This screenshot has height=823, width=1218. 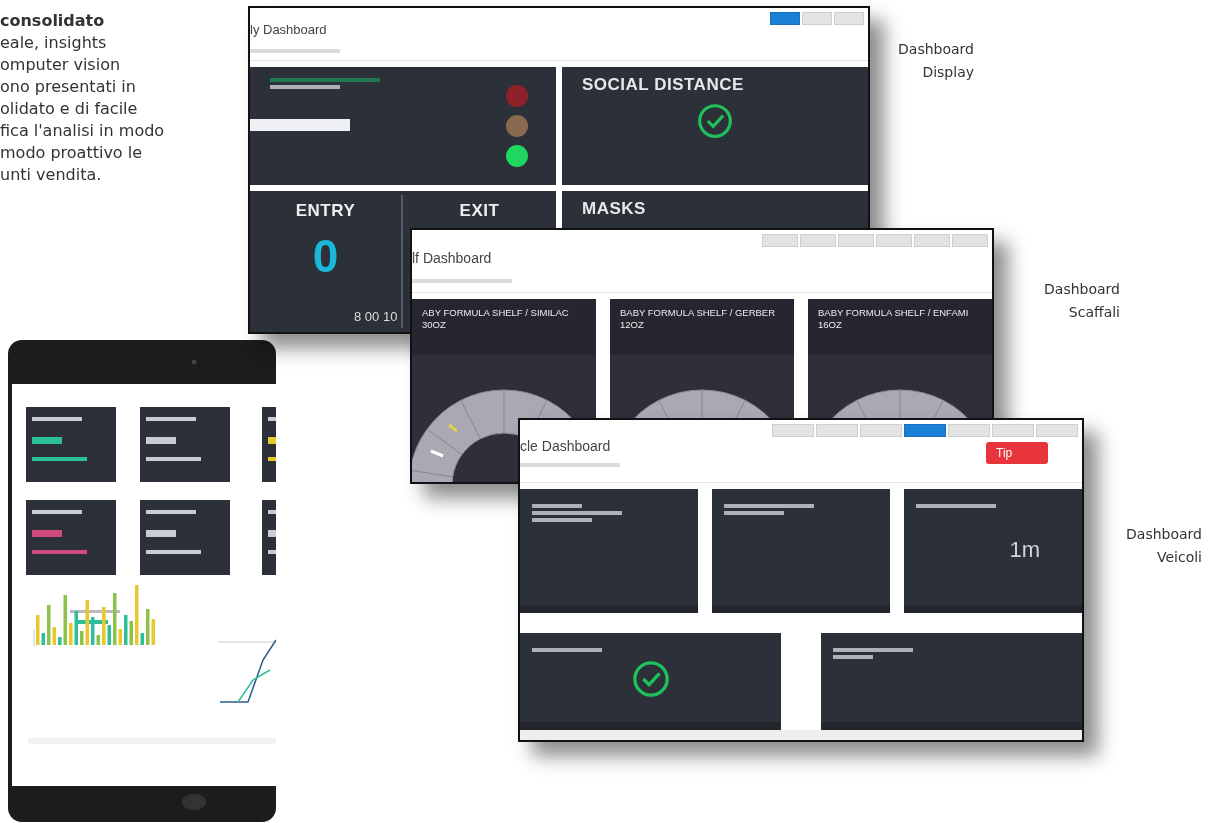 I want to click on dashboard-title: ly Dashboard, so click(x=288, y=29).